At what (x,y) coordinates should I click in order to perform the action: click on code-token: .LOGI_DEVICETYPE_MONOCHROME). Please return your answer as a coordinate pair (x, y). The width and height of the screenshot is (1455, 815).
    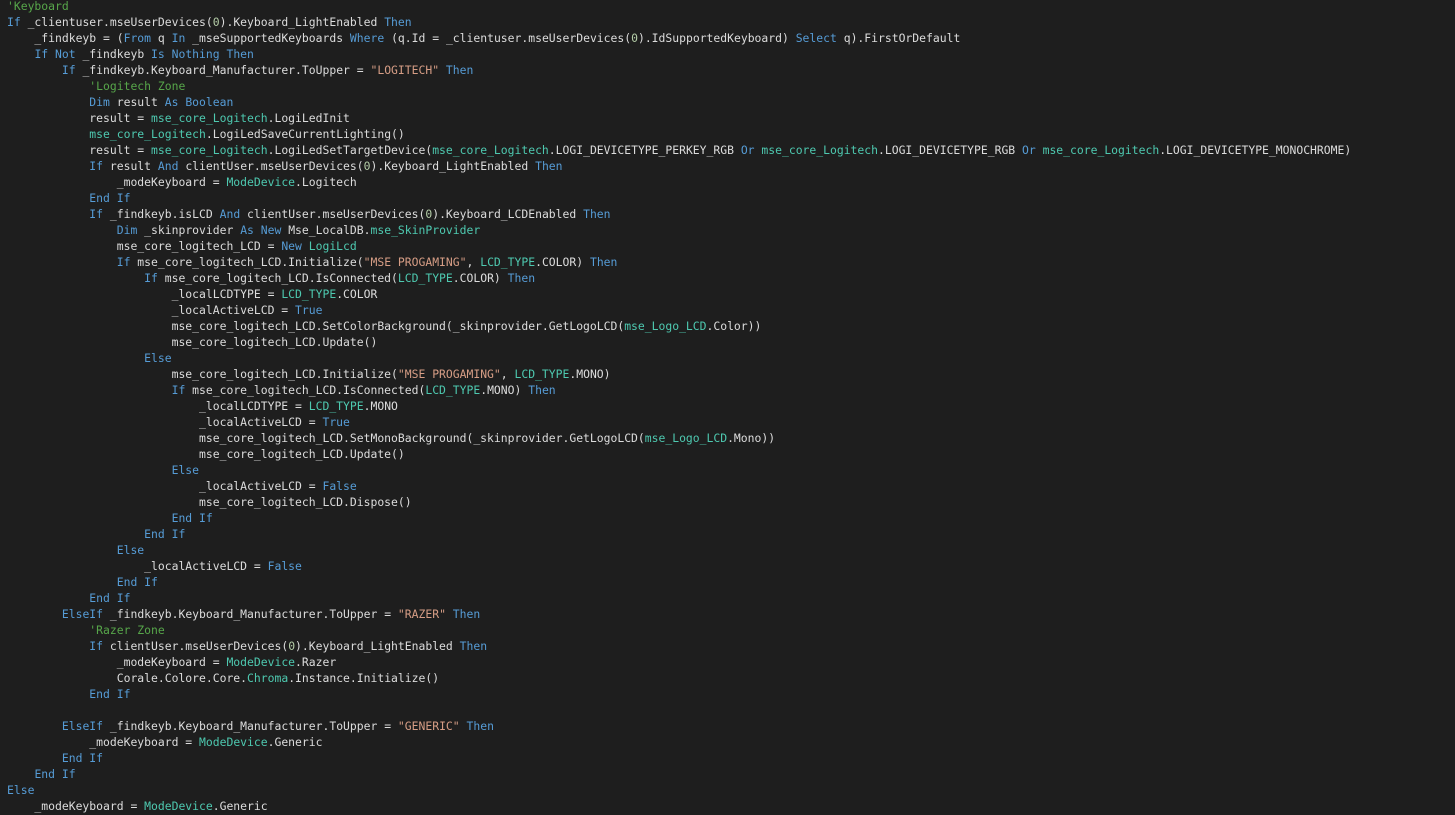
    Looking at the image, I should click on (1255, 150).